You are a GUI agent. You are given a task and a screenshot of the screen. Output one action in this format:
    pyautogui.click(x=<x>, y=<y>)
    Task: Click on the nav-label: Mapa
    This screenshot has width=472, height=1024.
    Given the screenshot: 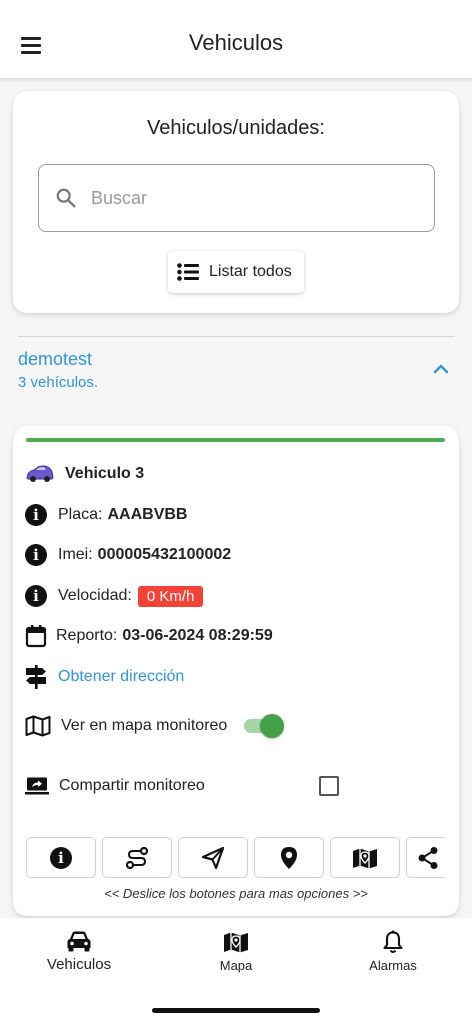 What is the action you would take?
    pyautogui.click(x=236, y=965)
    